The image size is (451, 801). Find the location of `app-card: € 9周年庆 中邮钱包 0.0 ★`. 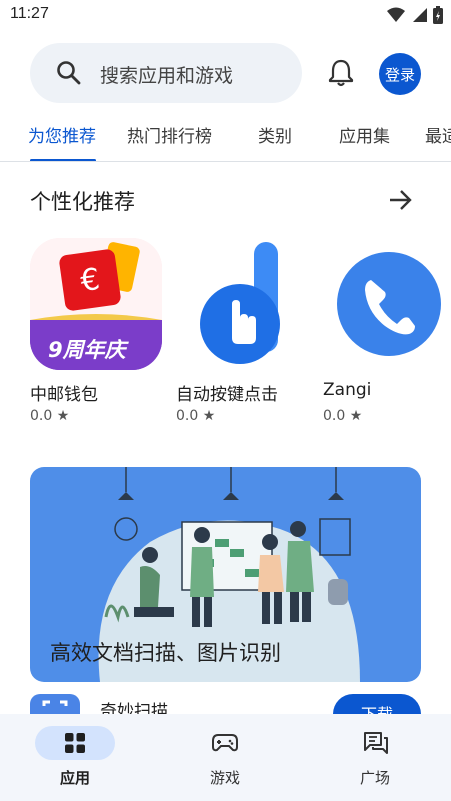

app-card: € 9周年庆 中邮钱包 0.0 ★ is located at coordinates (100, 331).